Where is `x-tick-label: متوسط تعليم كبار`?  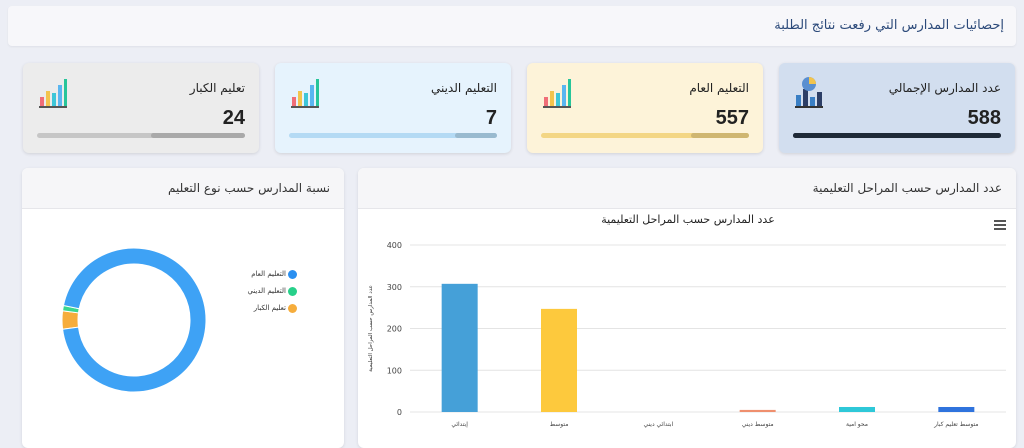 x-tick-label: متوسط تعليم كبار is located at coordinates (955, 424).